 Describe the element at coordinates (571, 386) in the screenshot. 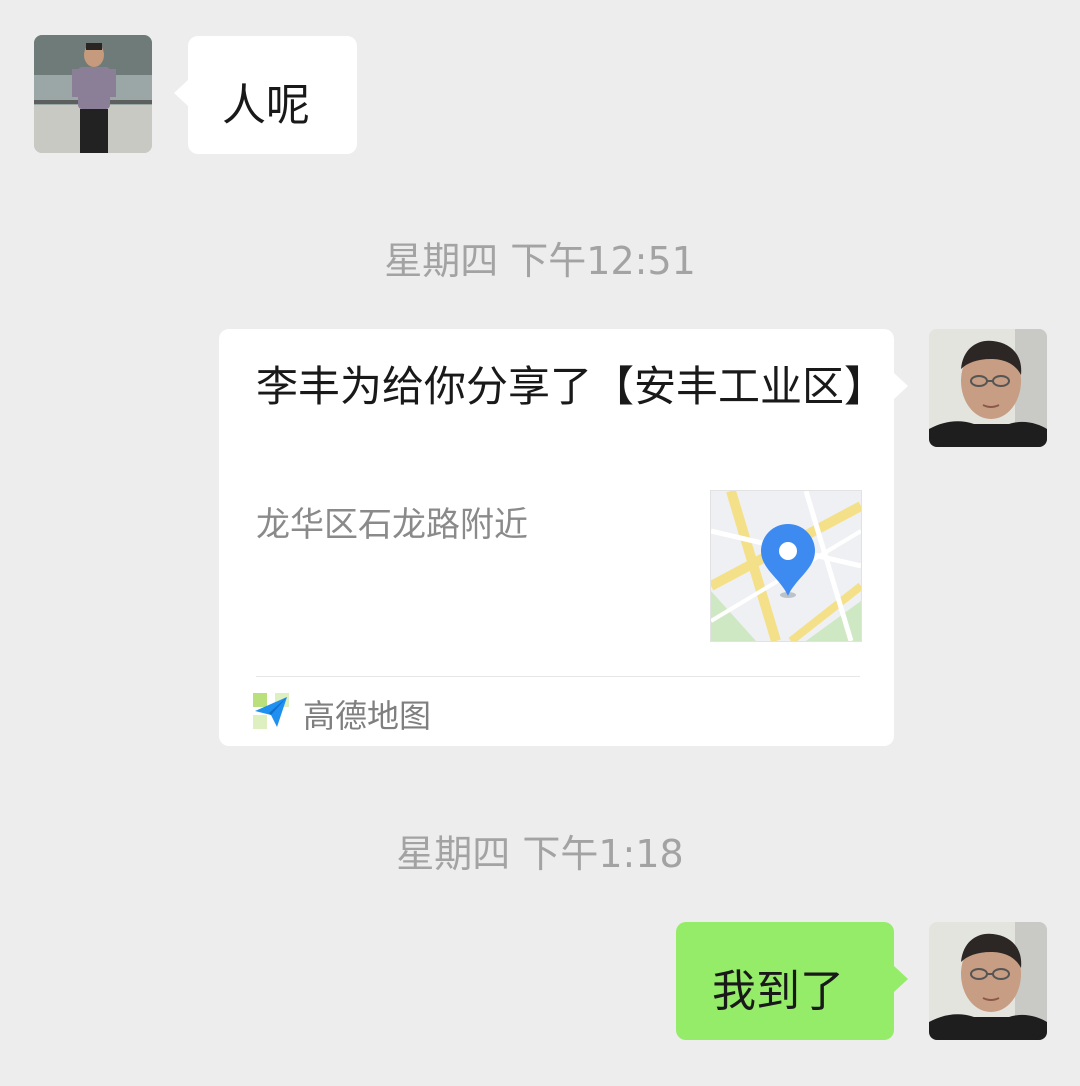

I see `location-title: 李丰为给你分享了【安丰工业区】` at that location.